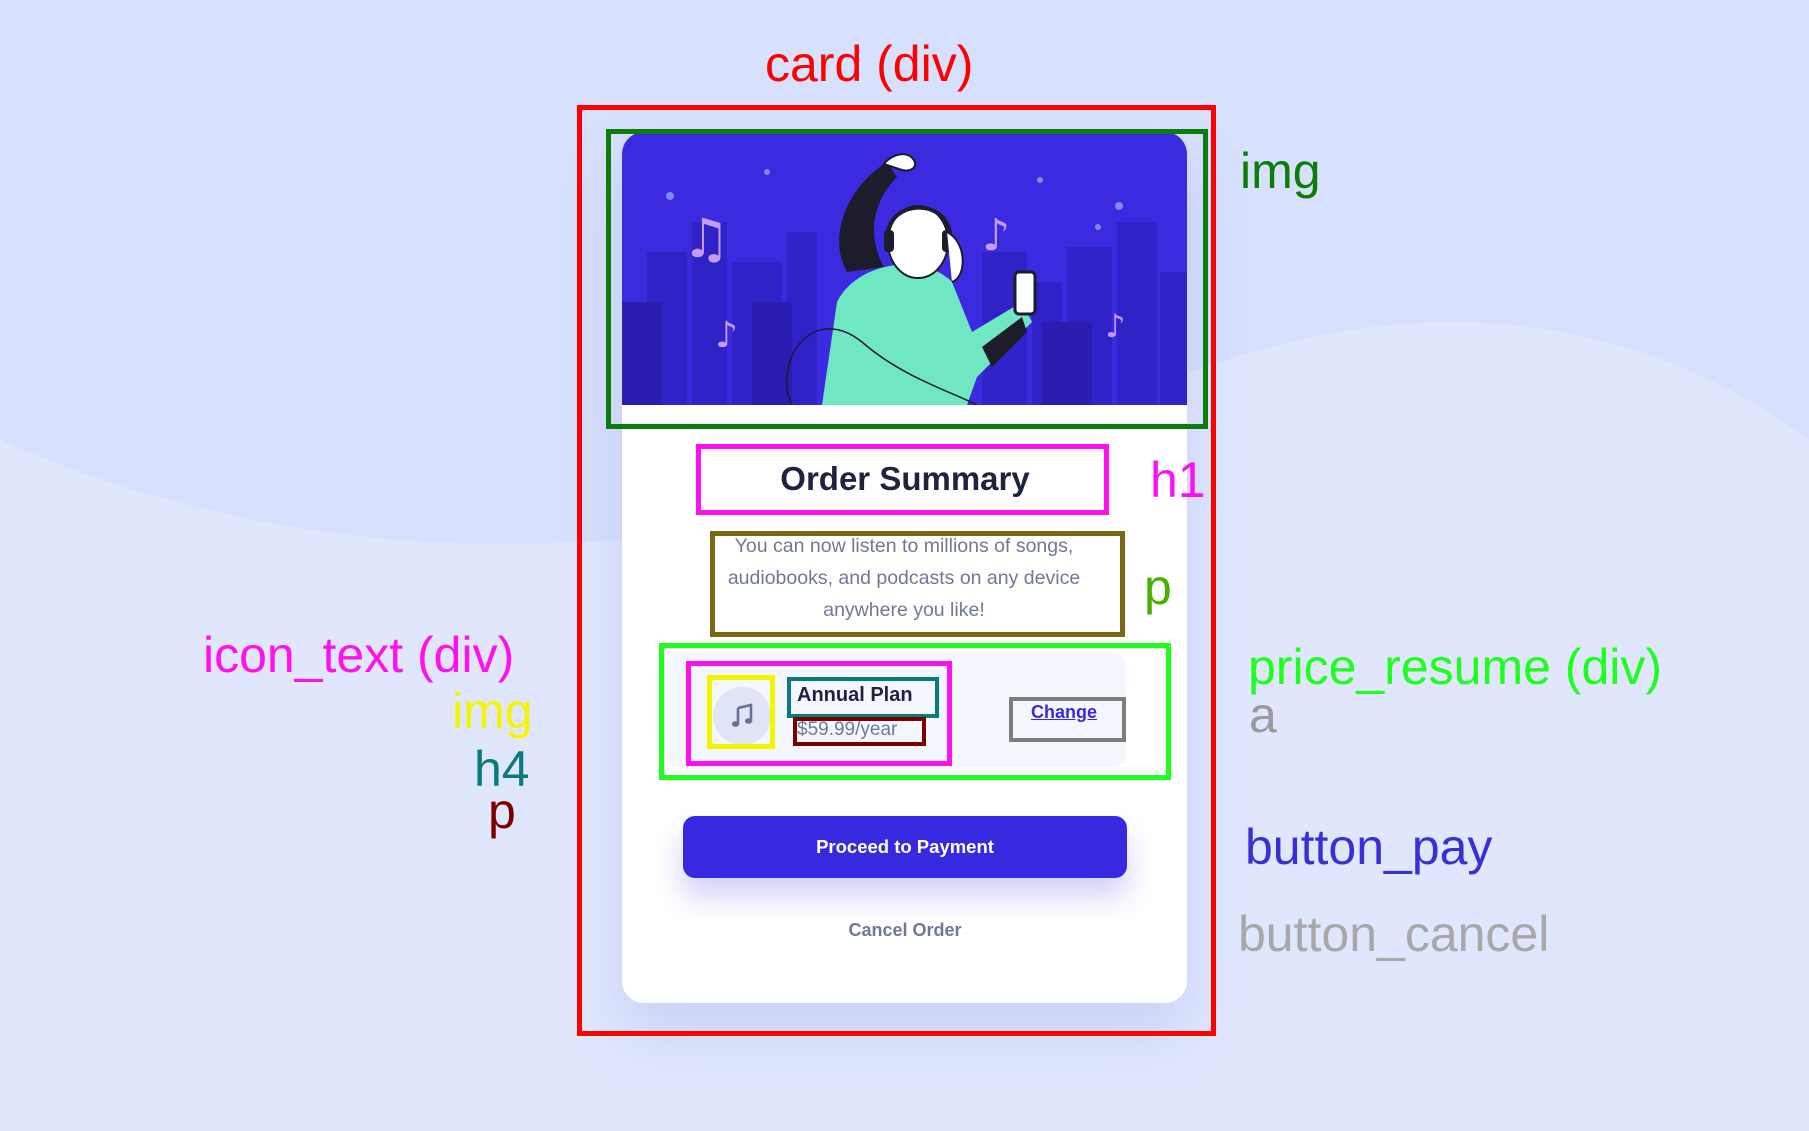 Image resolution: width=1809 pixels, height=1131 pixels. I want to click on p2-annotation-label: p, so click(502, 811).